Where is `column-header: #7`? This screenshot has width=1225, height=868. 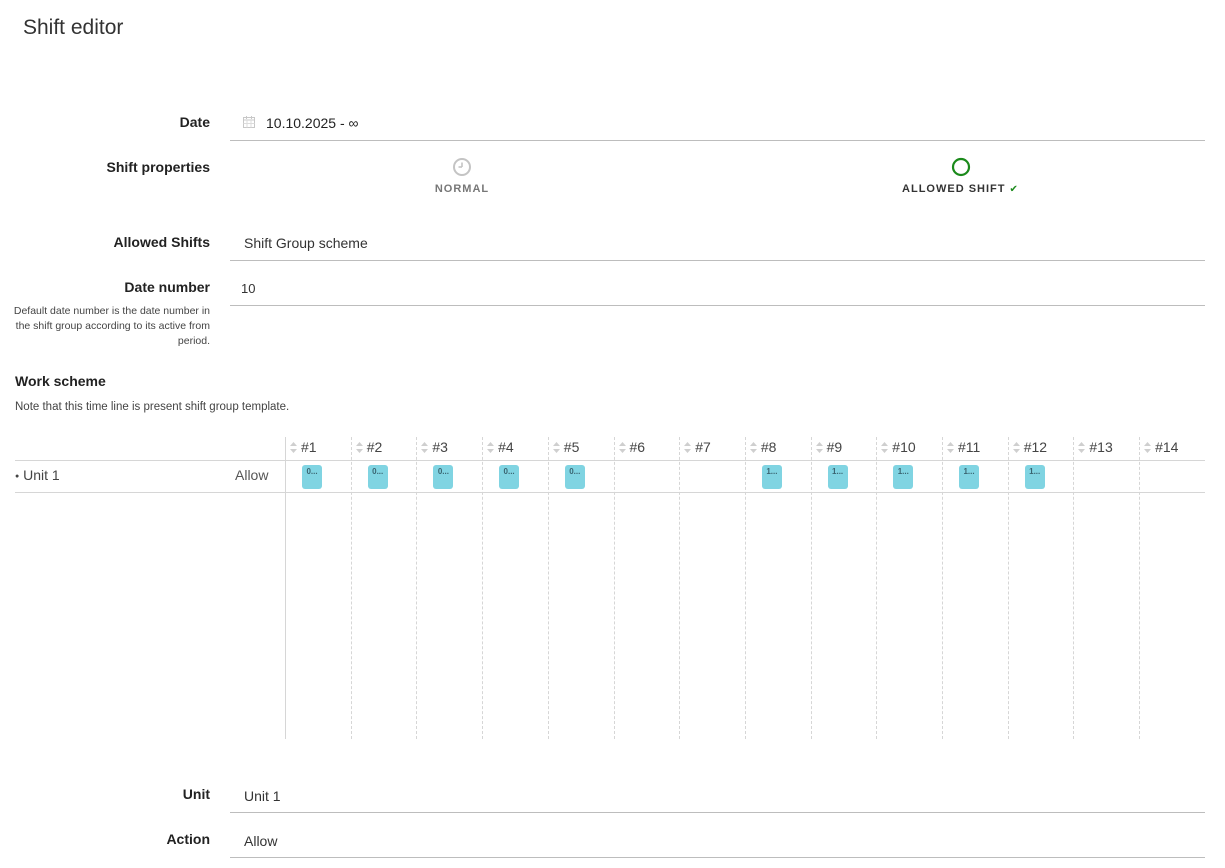 column-header: #7 is located at coordinates (697, 447).